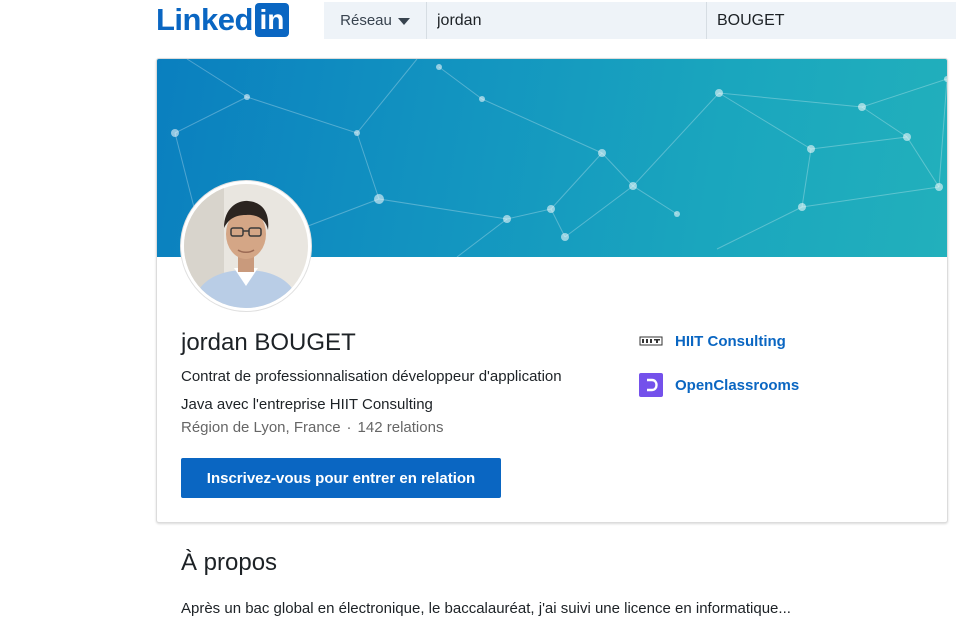 The image size is (956, 617). What do you see at coordinates (651, 341) in the screenshot?
I see `hiit-logo-icon` at bounding box center [651, 341].